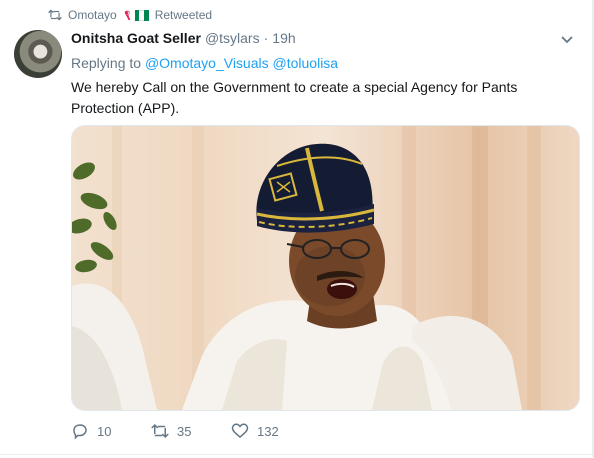 Image resolution: width=594 pixels, height=458 pixels. I want to click on heart-icon, so click(240, 430).